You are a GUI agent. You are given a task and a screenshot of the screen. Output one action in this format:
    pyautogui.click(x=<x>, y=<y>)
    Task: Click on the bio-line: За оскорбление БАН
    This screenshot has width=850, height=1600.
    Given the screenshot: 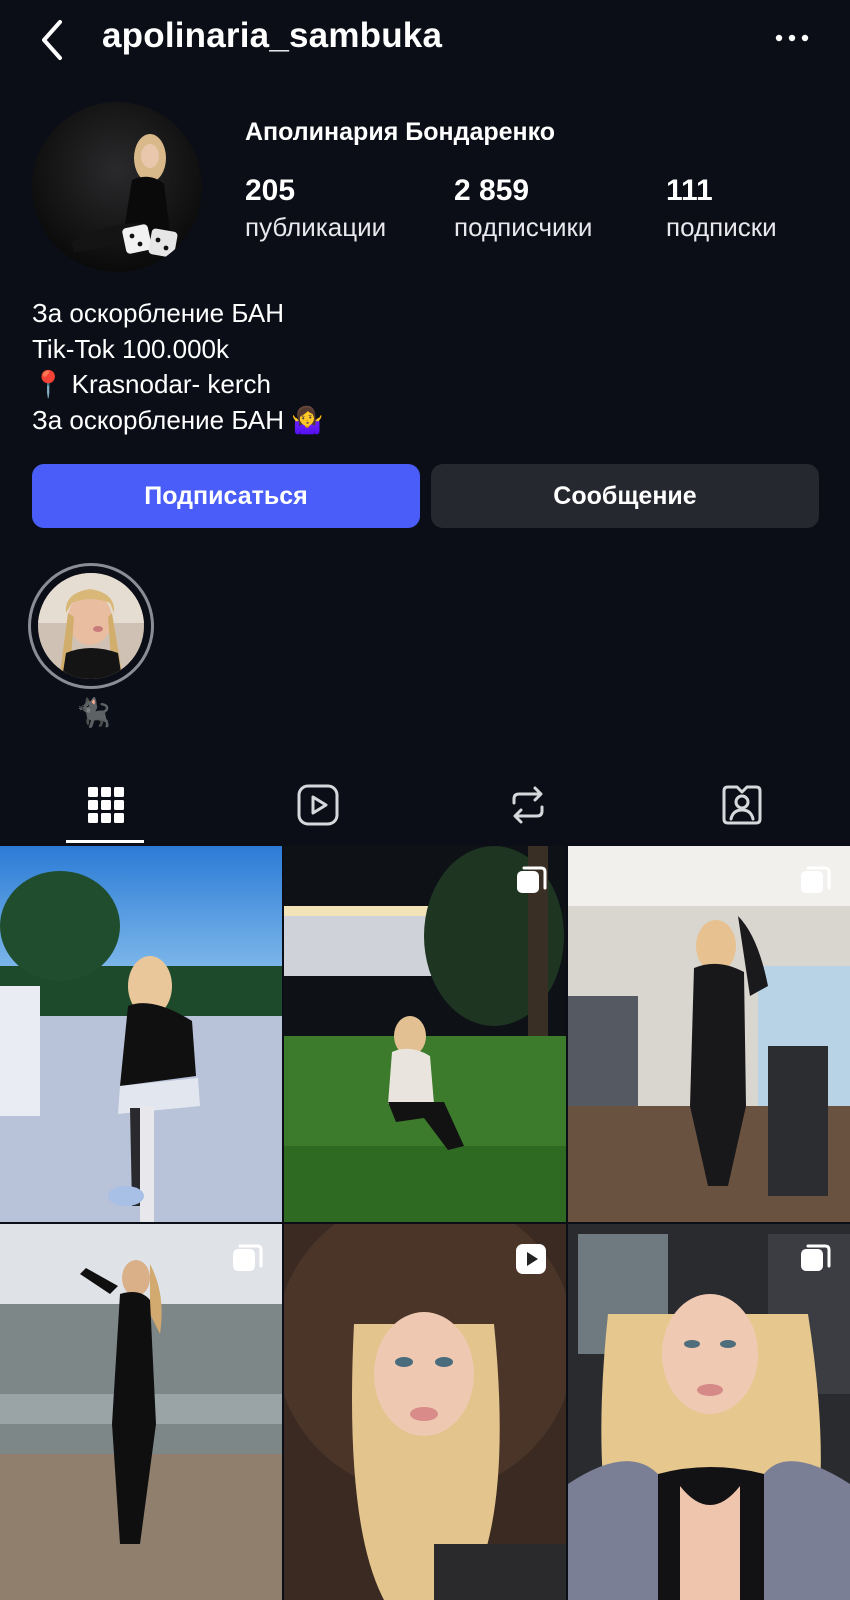 What is the action you would take?
    pyautogui.click(x=158, y=313)
    